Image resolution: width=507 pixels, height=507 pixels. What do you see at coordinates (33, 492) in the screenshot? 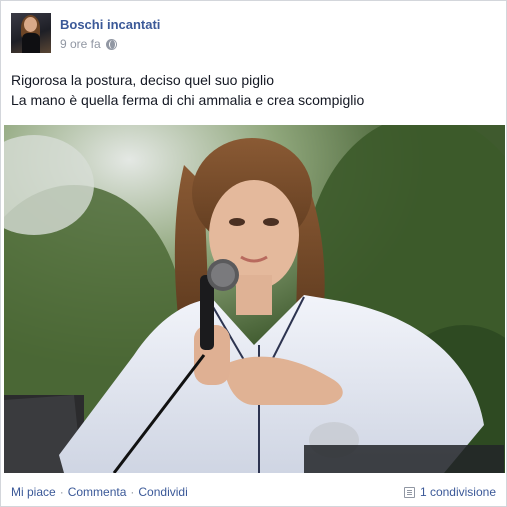
I see `like-link: Mi piace` at bounding box center [33, 492].